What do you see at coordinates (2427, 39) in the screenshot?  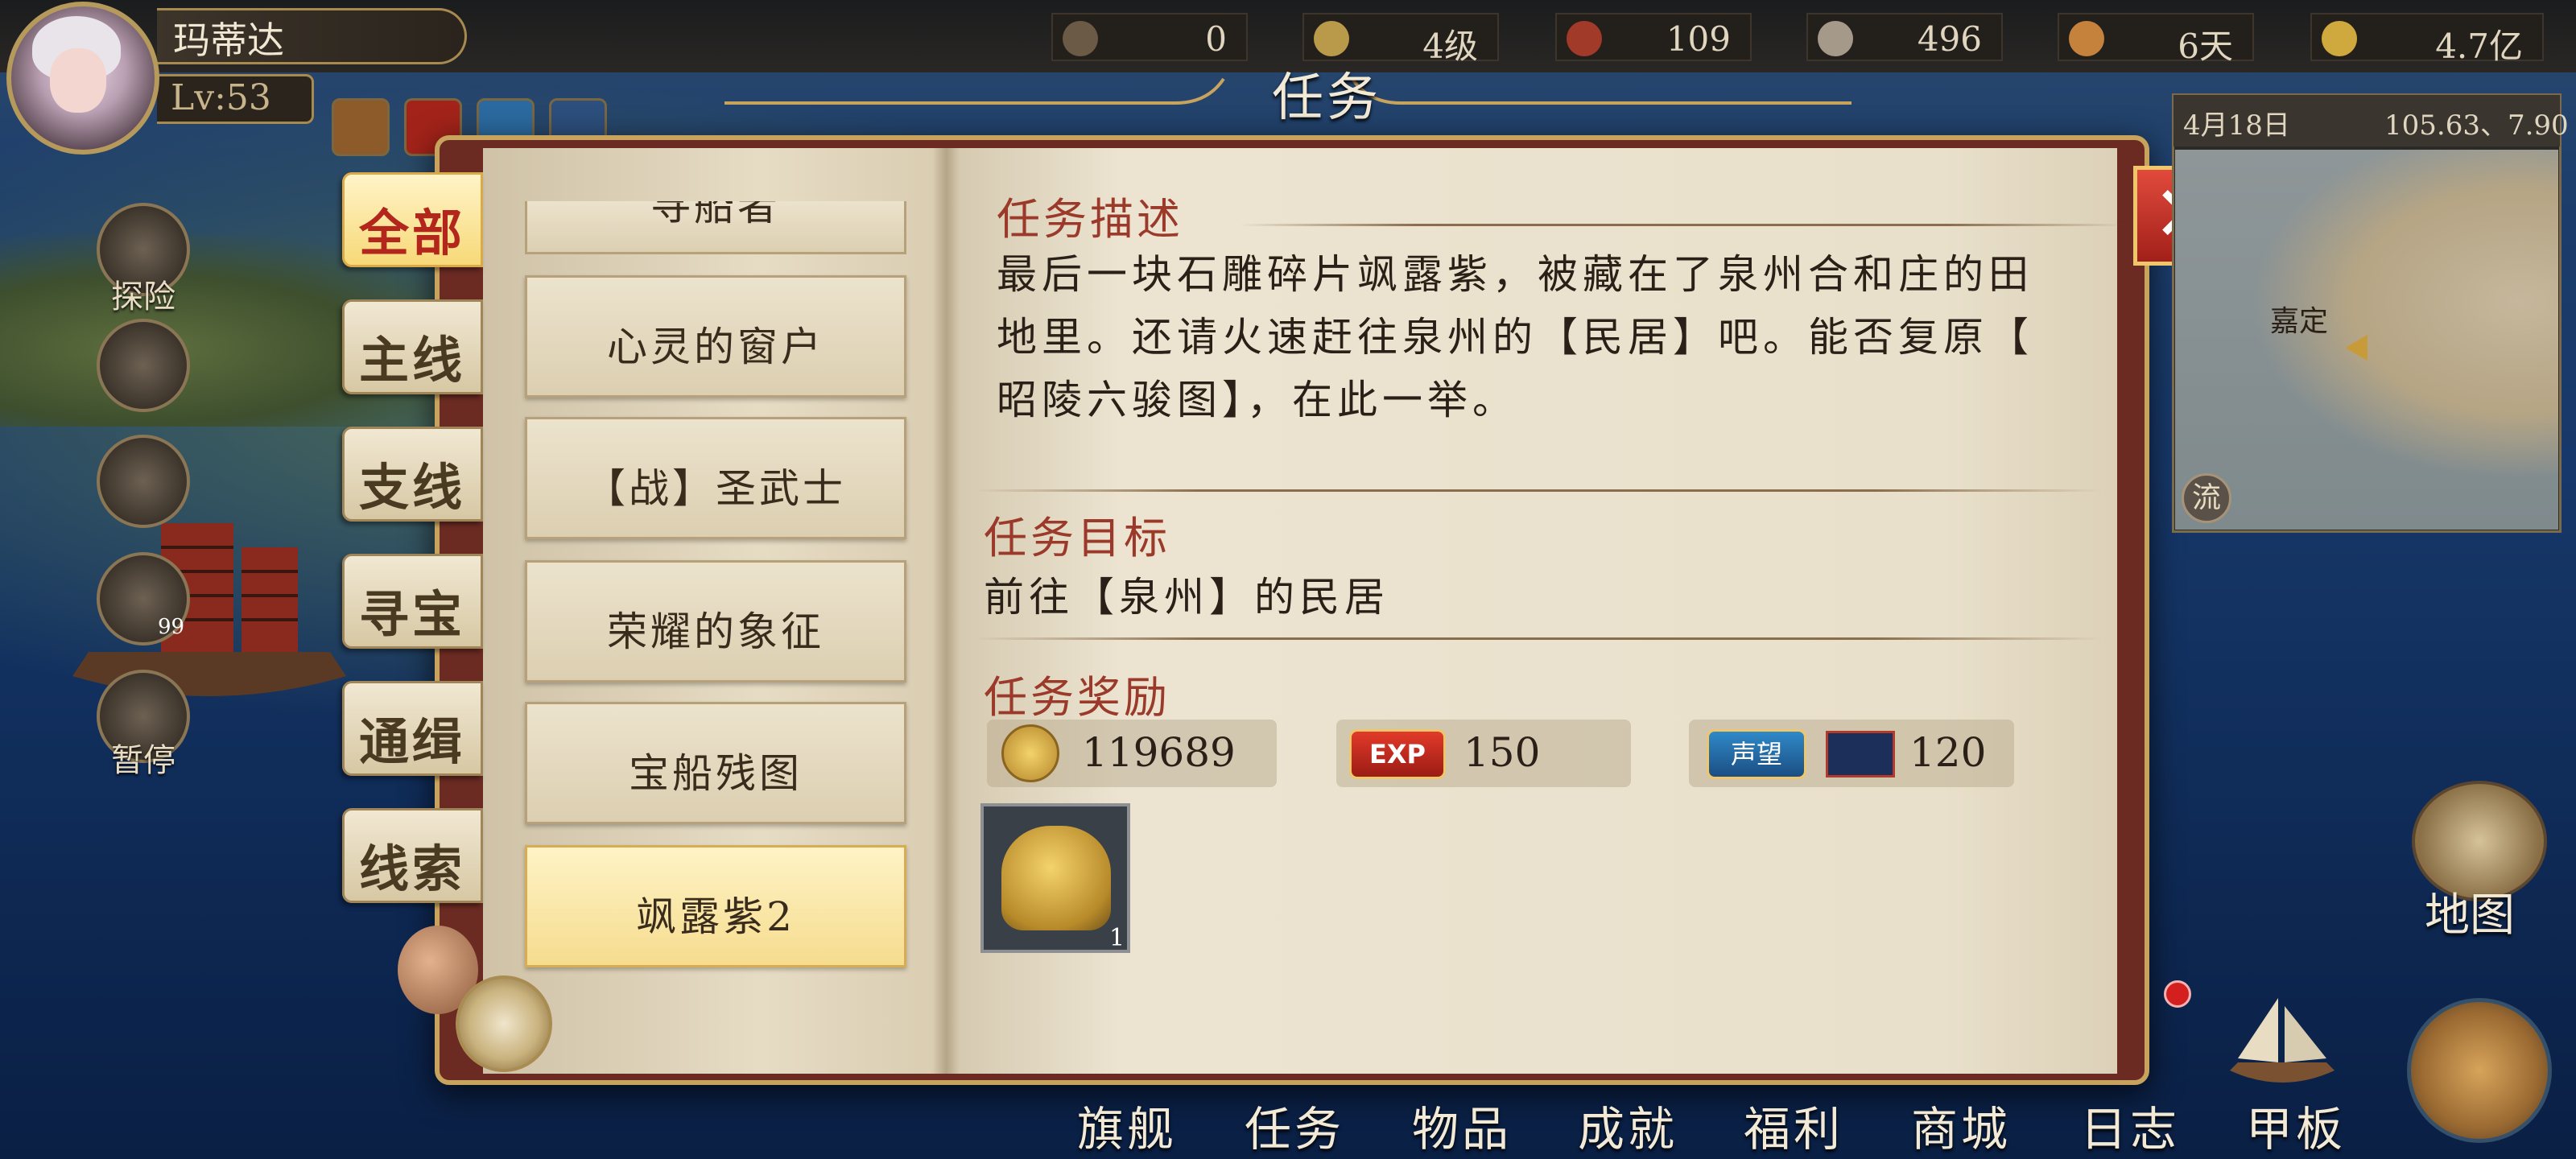 I see `resource-gold: 4.7亿` at bounding box center [2427, 39].